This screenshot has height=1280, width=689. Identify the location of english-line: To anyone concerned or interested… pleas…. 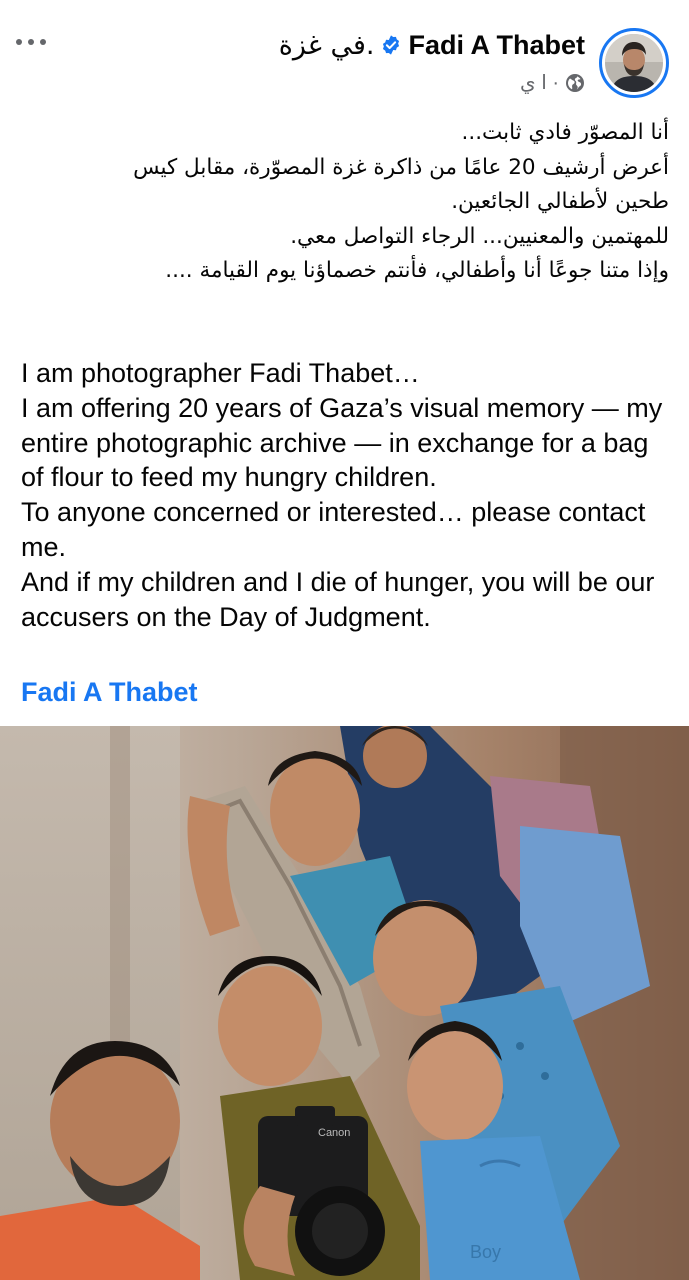
(333, 529).